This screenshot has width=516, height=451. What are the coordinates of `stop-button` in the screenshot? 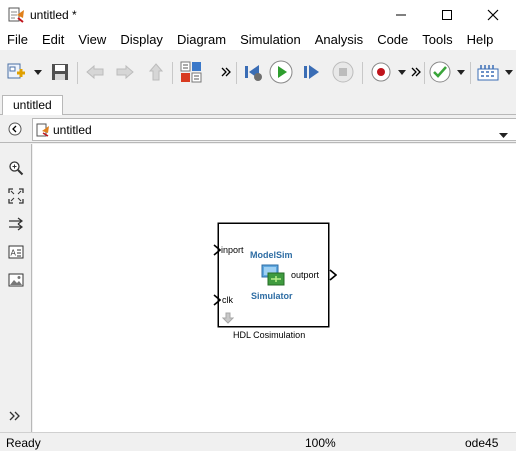 It's located at (343, 72).